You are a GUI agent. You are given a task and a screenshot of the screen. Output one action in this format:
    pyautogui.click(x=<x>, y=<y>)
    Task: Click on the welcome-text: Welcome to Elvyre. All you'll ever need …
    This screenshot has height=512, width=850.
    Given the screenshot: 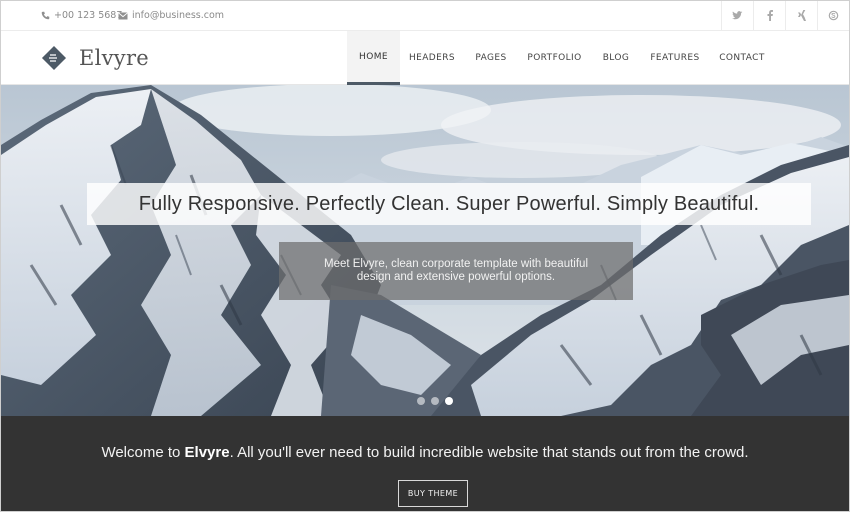 What is the action you would take?
    pyautogui.click(x=425, y=452)
    